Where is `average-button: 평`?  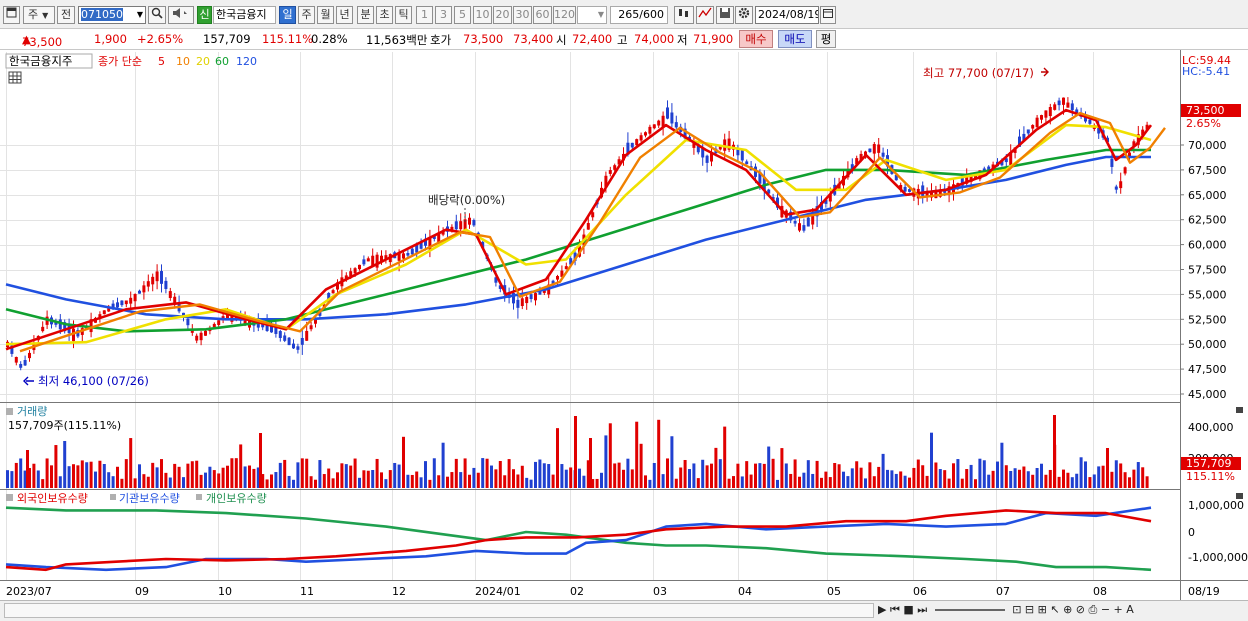 average-button: 평 is located at coordinates (826, 39).